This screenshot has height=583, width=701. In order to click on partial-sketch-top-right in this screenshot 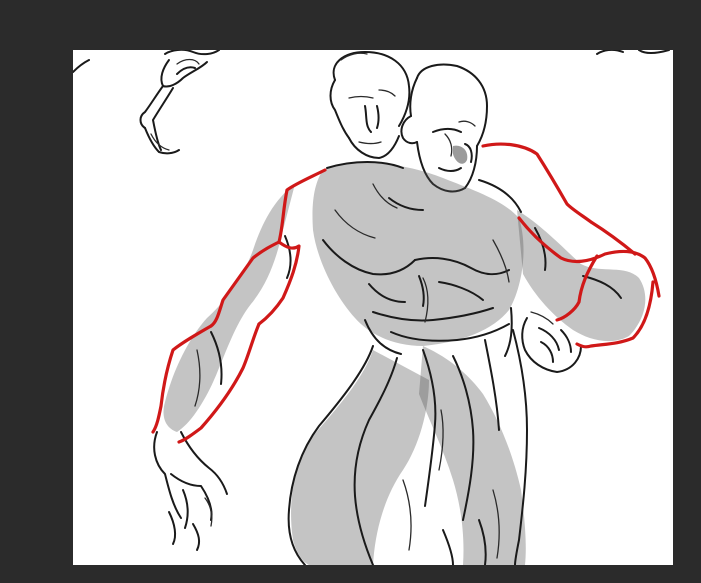, I will do `click(633, 52)`.